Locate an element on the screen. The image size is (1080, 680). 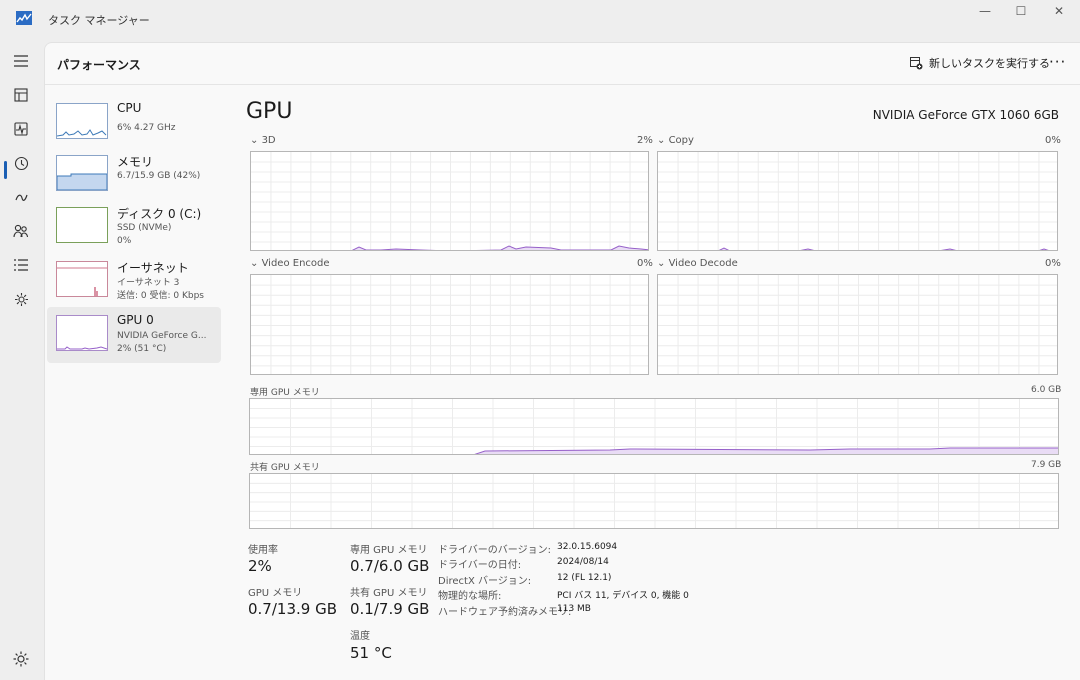
sidebar-item-detail: 6% 4.27 GHz is located at coordinates (146, 128).